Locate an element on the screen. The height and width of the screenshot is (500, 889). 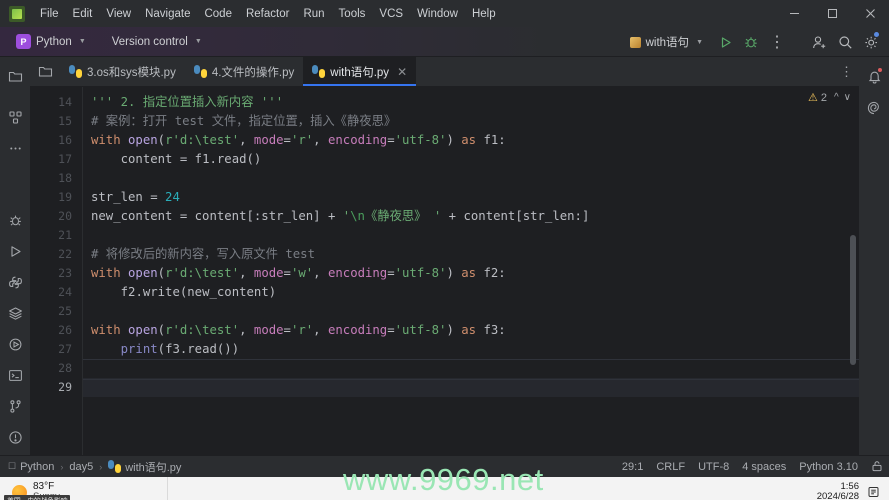
version-control-selector: Version control ▼ is located at coordinates (157, 42).